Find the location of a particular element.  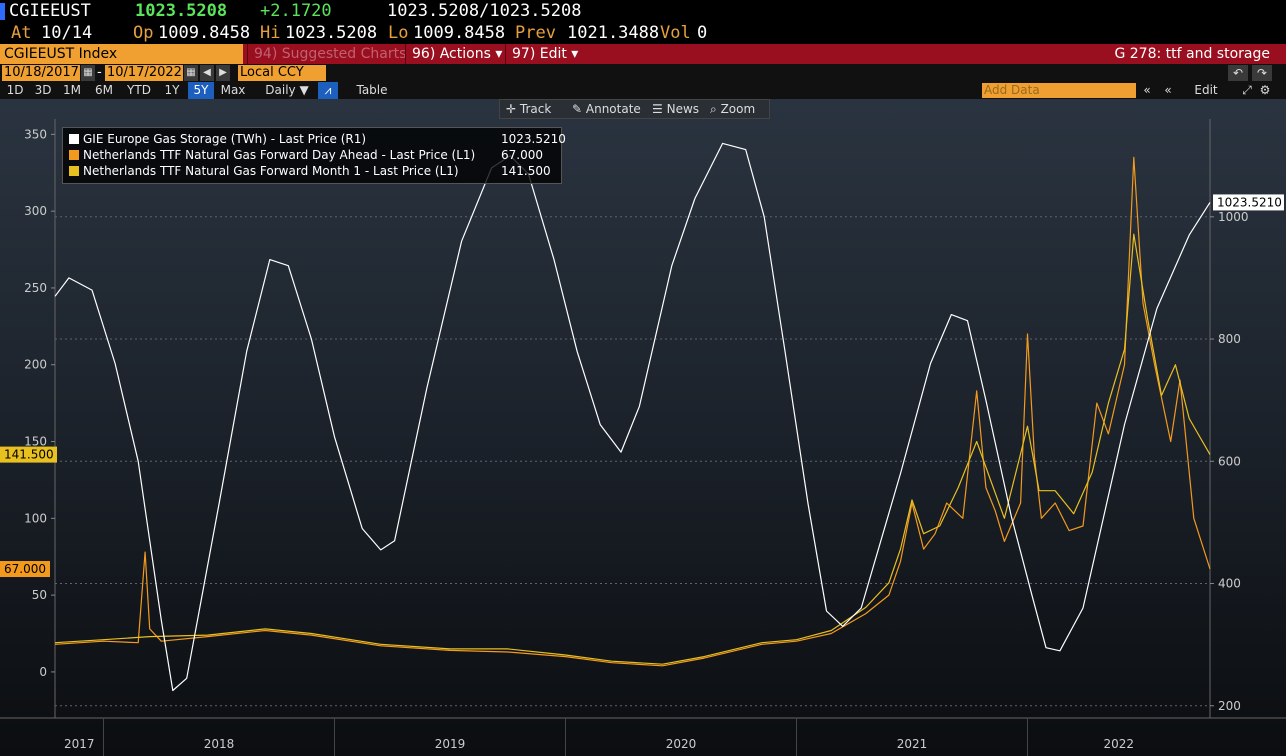

right-tick-label: 600 is located at coordinates (1229, 461).